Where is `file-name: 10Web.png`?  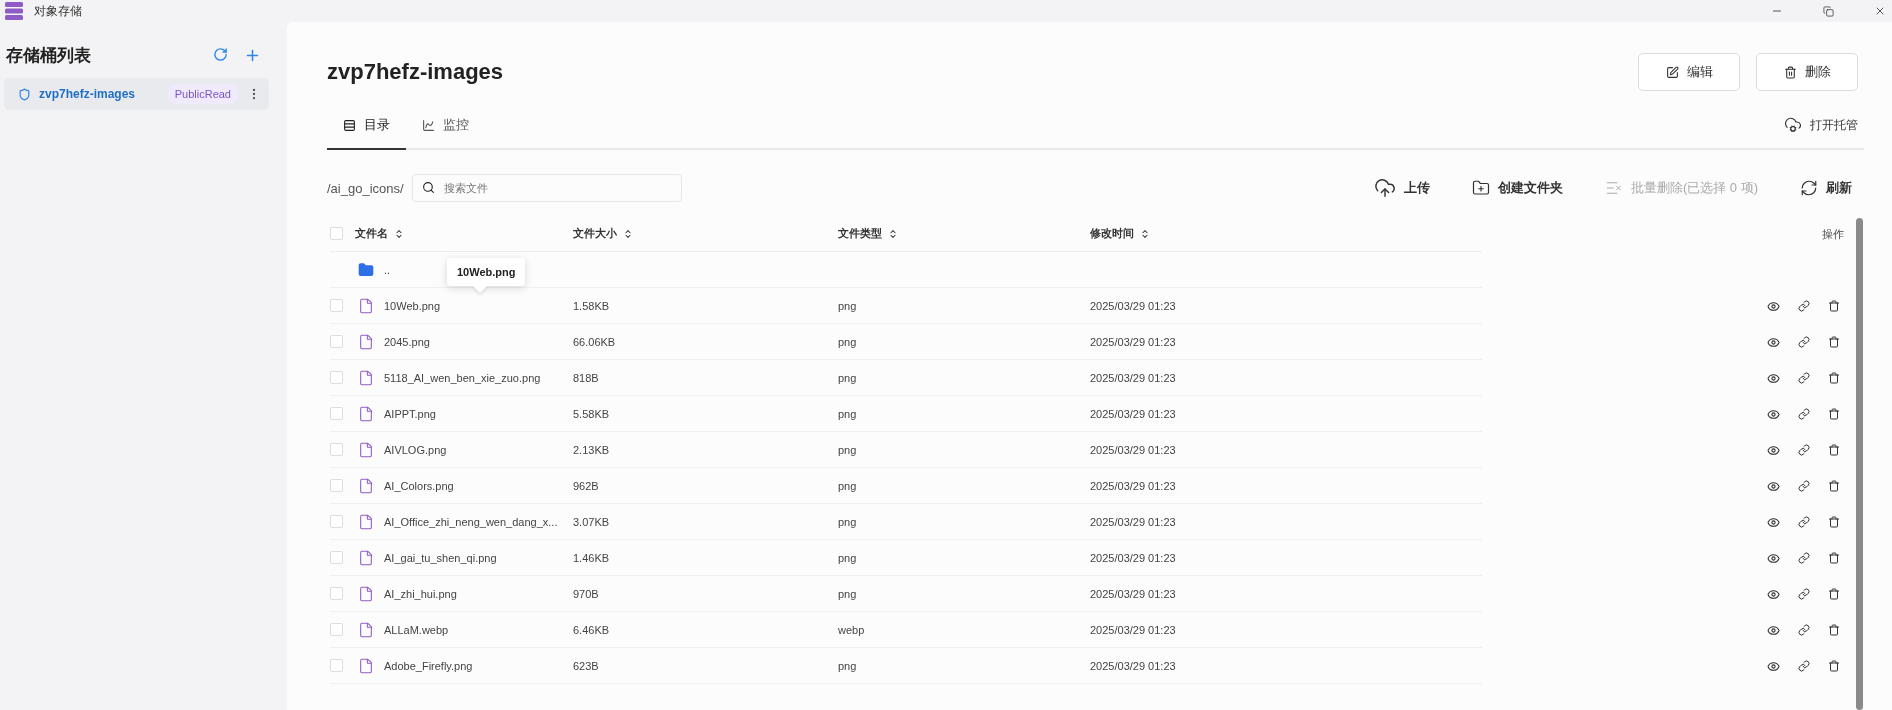 file-name: 10Web.png is located at coordinates (412, 305).